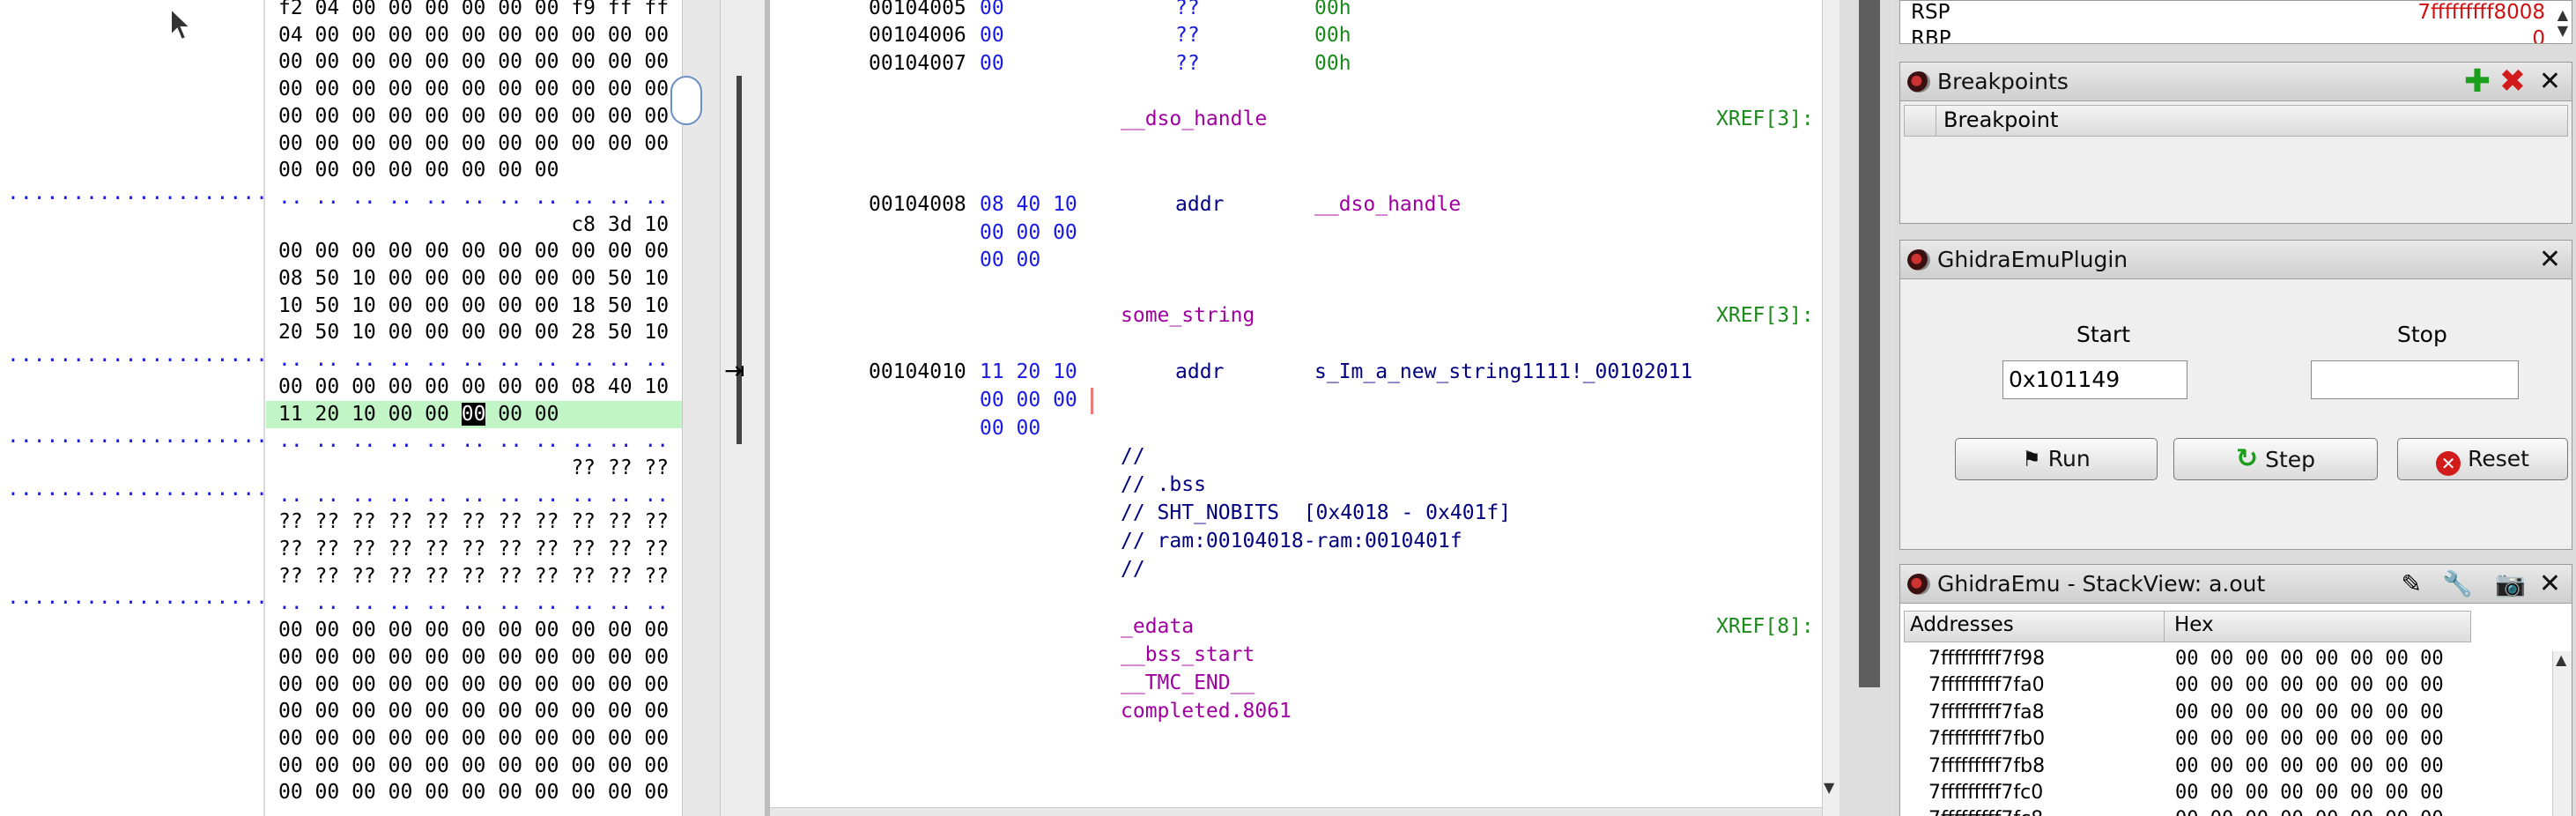 The image size is (2576, 816). I want to click on stack-address: 7fffffffff7fa8, so click(1987, 713).